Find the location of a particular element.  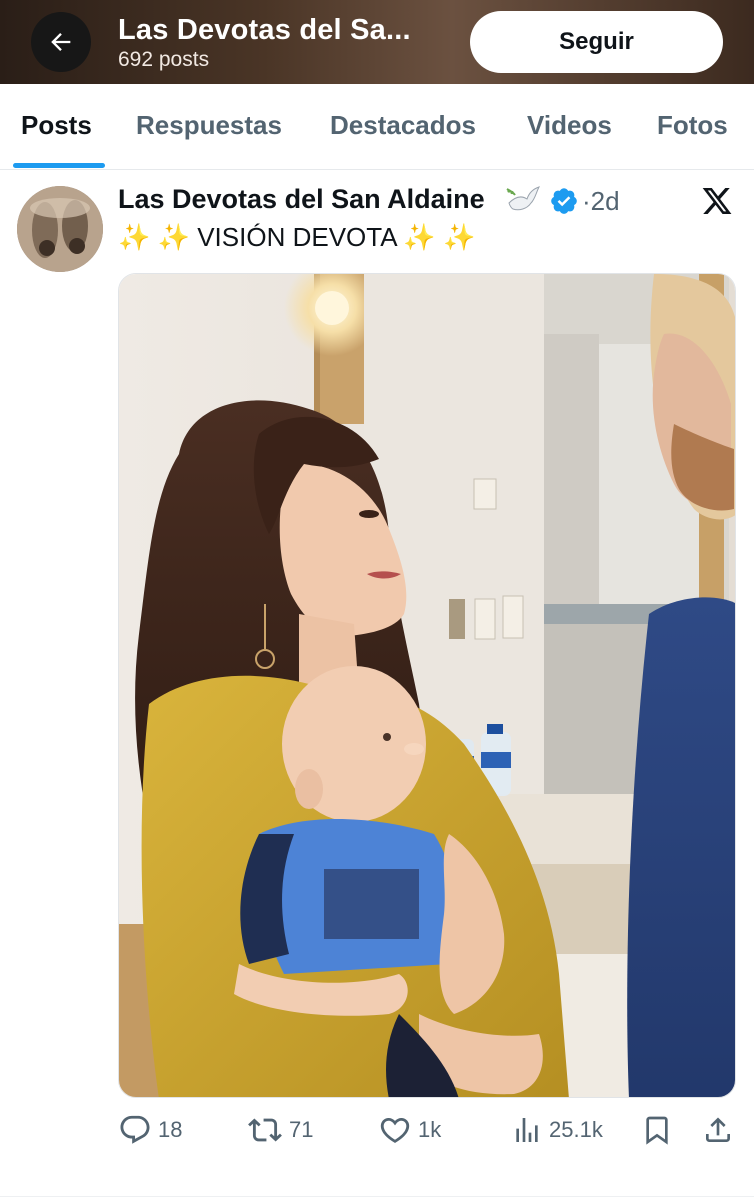

reply-icon is located at coordinates (135, 1129).